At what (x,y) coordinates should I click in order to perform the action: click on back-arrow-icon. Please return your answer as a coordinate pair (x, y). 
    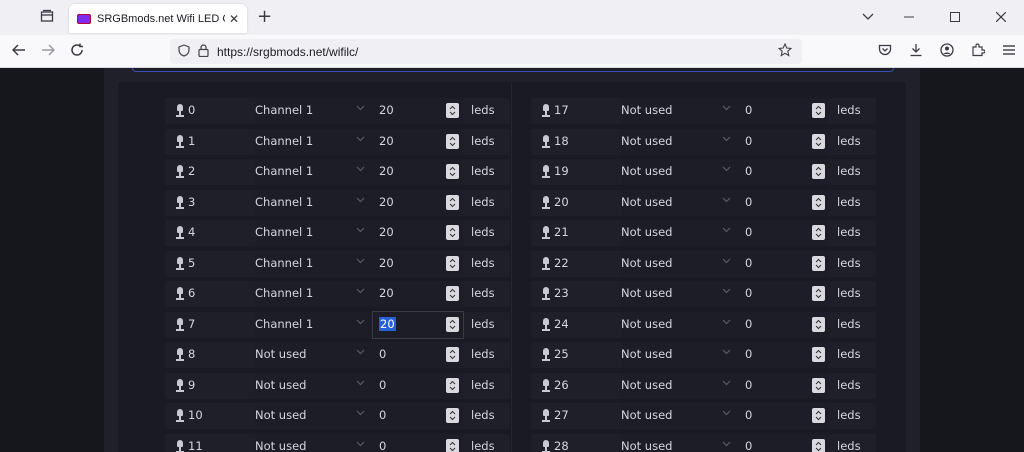
    Looking at the image, I should click on (18, 52).